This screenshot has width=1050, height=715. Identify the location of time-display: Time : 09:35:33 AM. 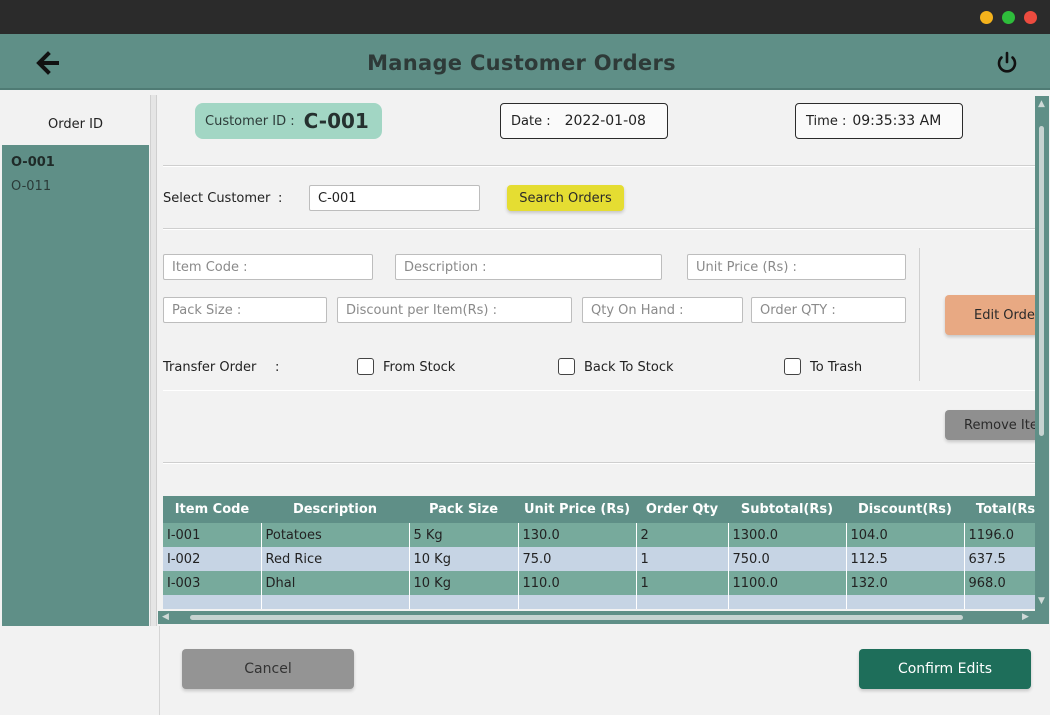
(879, 121).